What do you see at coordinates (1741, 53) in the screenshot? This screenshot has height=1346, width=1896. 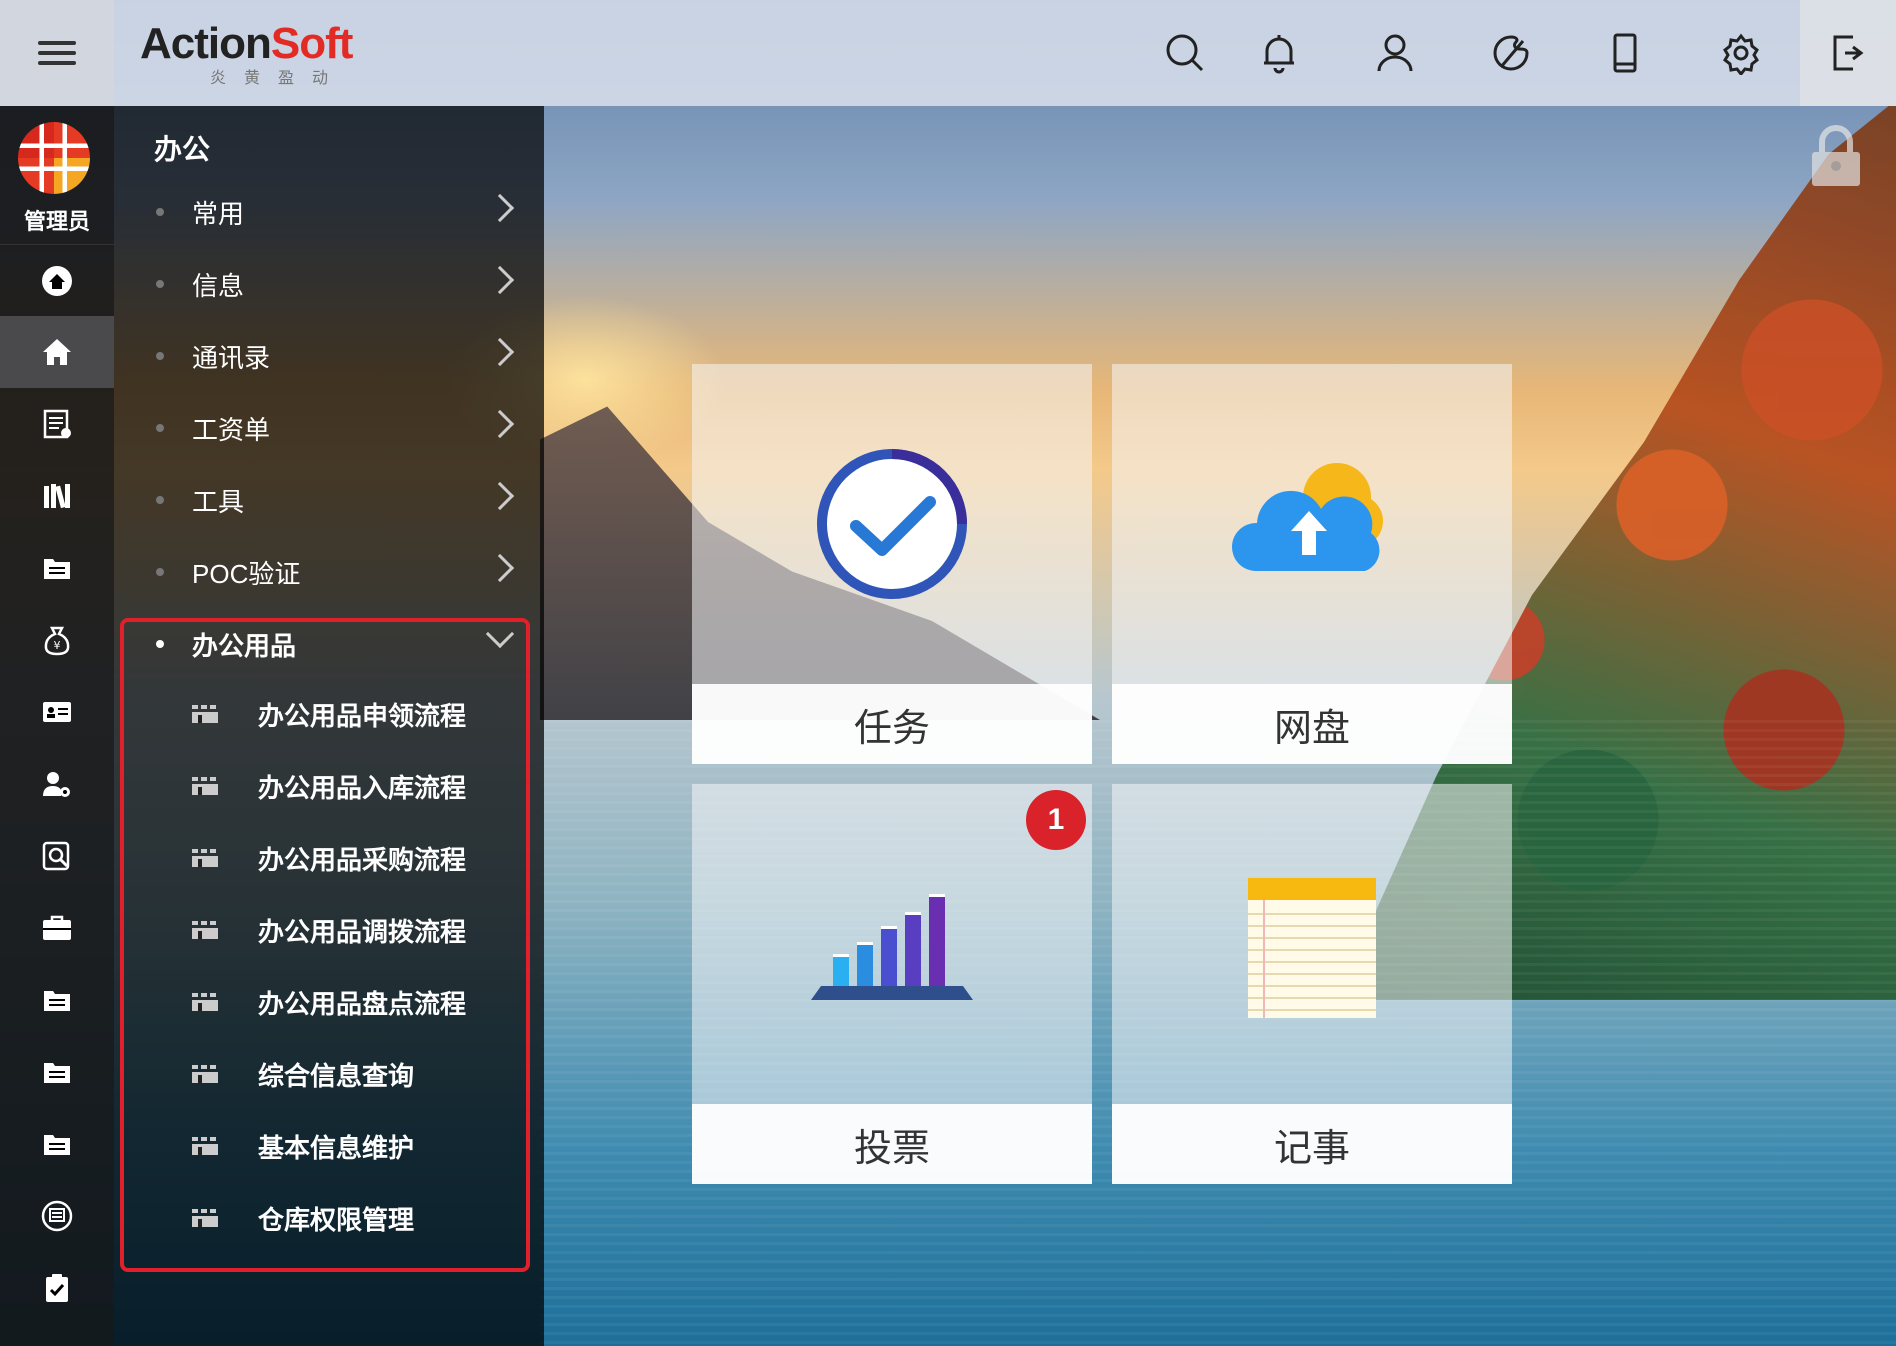 I see `settings-icon` at bounding box center [1741, 53].